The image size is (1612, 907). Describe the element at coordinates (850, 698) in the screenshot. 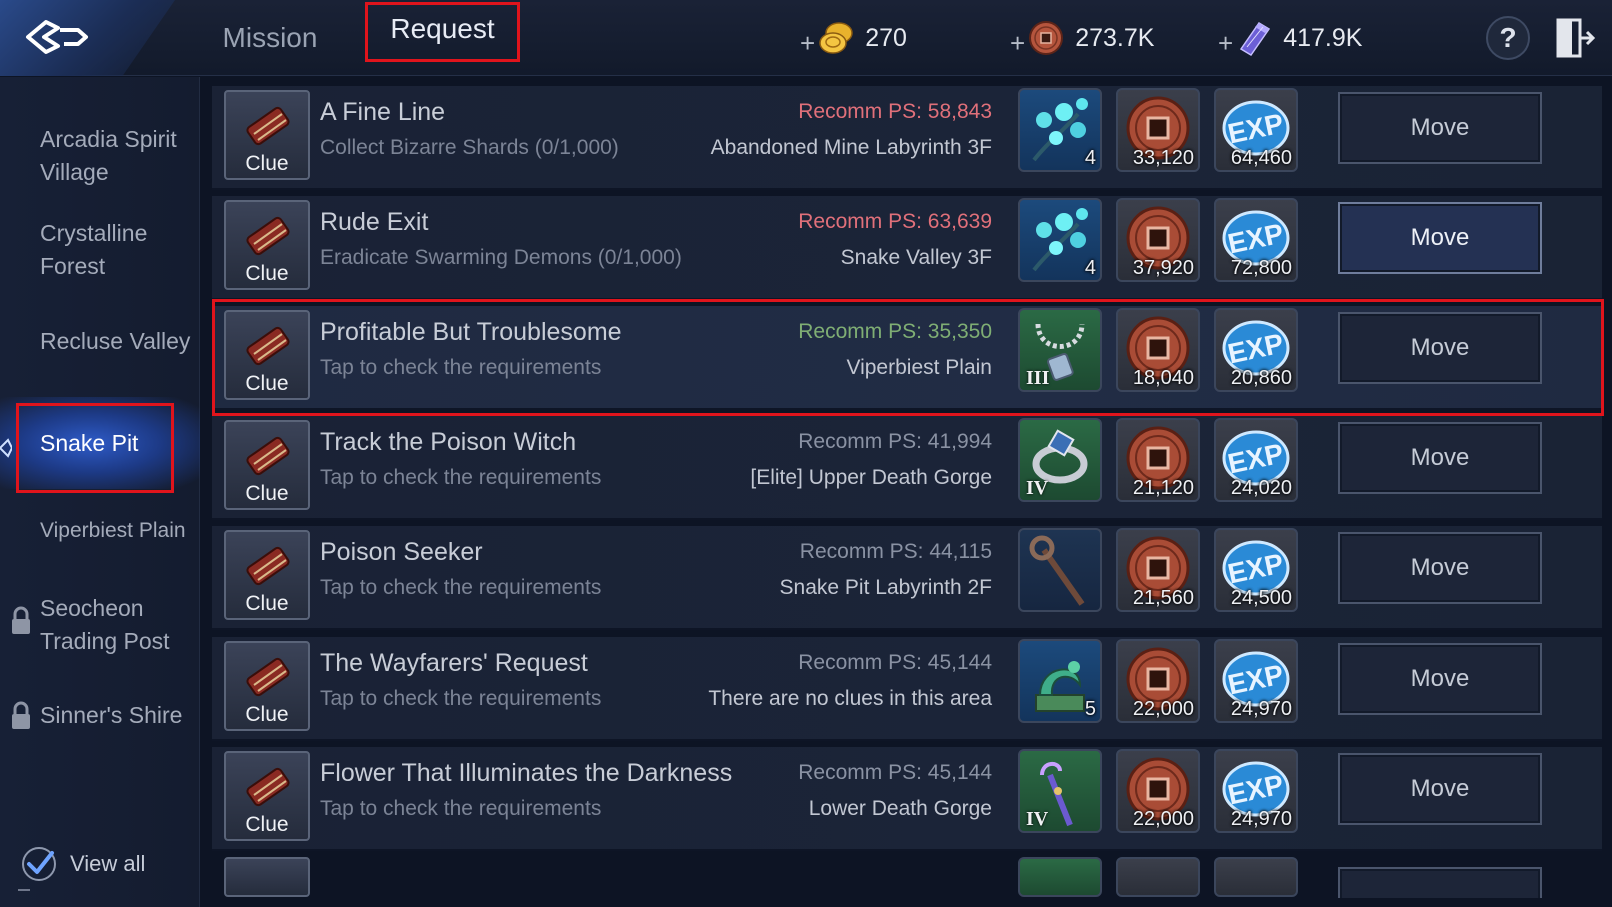

I see `quest-location: There are no clues in this area` at that location.